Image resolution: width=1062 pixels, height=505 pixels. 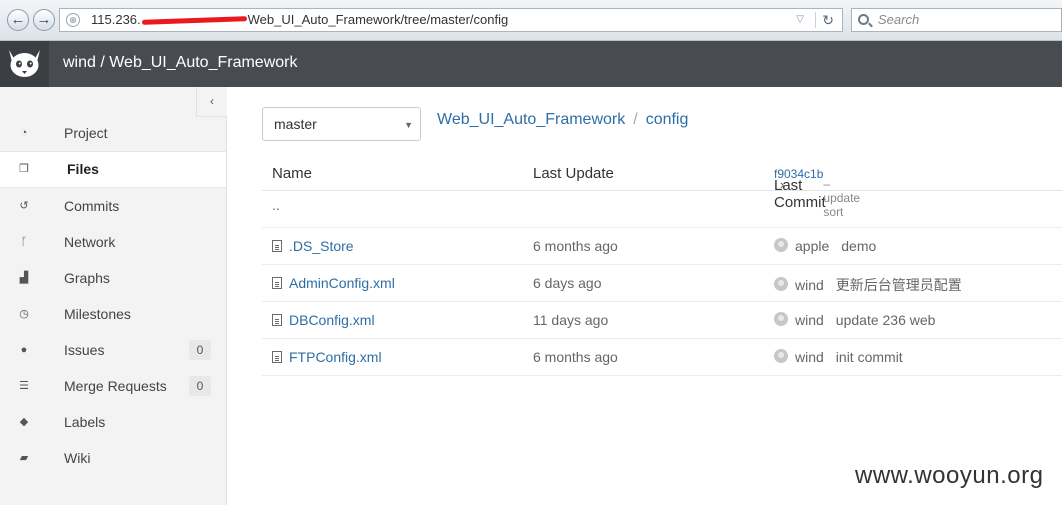 I want to click on sidebar-item-merge-requests: ☰ Merge Requests 0, so click(x=113, y=386).